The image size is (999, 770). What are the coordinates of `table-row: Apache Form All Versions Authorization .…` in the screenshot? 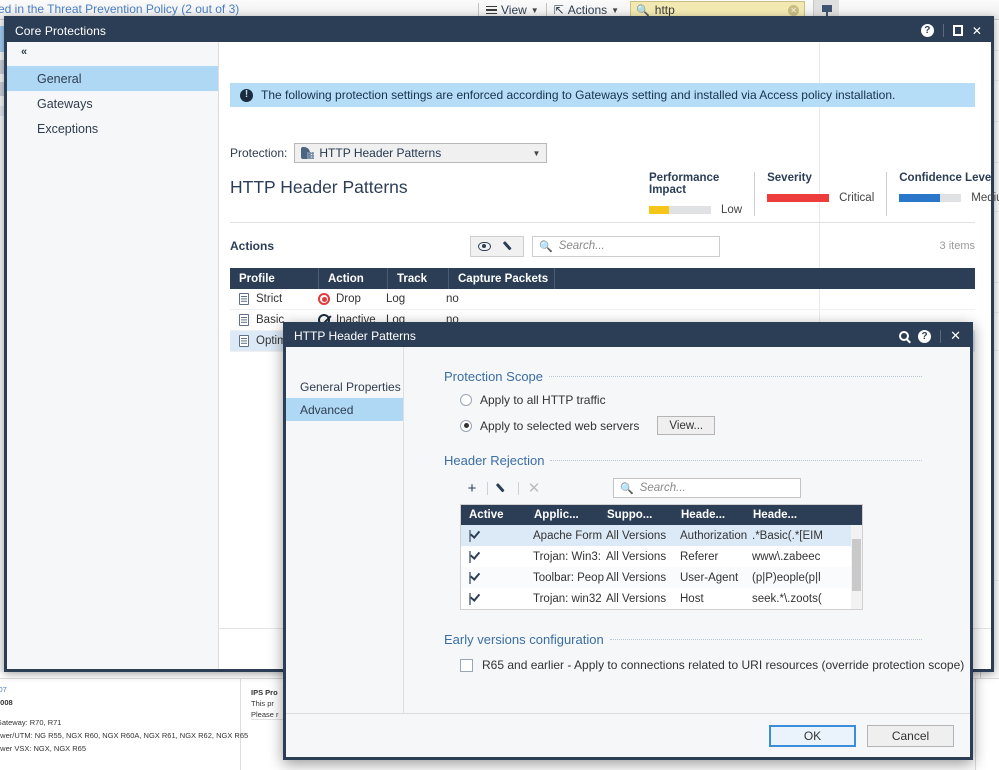 It's located at (661, 535).